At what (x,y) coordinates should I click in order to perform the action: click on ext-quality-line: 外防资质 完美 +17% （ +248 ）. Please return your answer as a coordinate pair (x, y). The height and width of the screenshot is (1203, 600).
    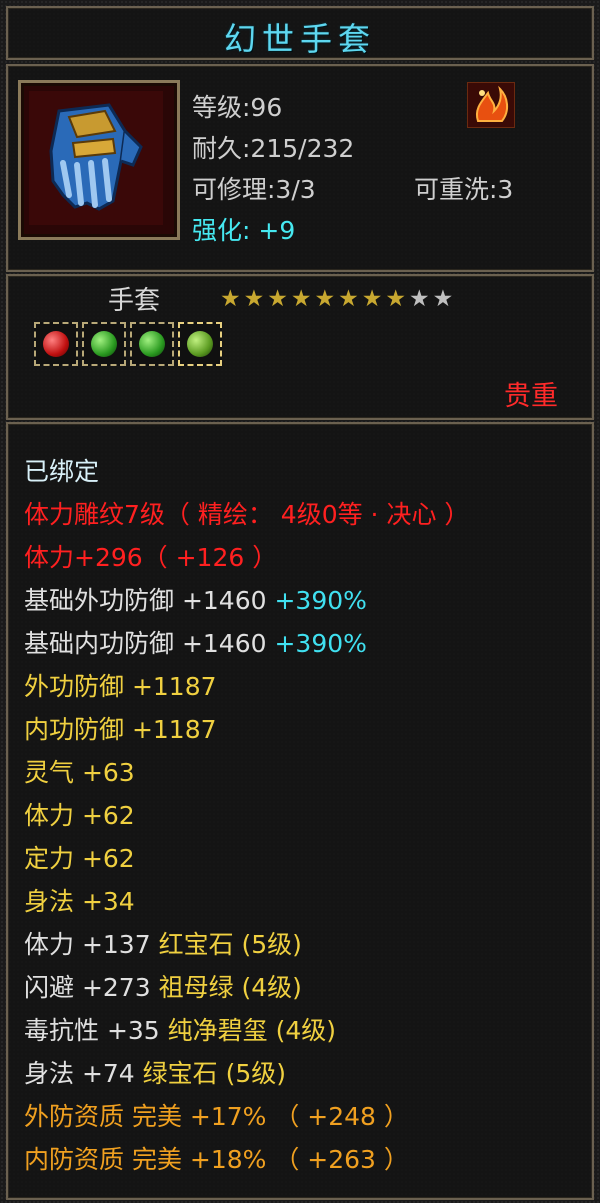
    Looking at the image, I should click on (216, 1116).